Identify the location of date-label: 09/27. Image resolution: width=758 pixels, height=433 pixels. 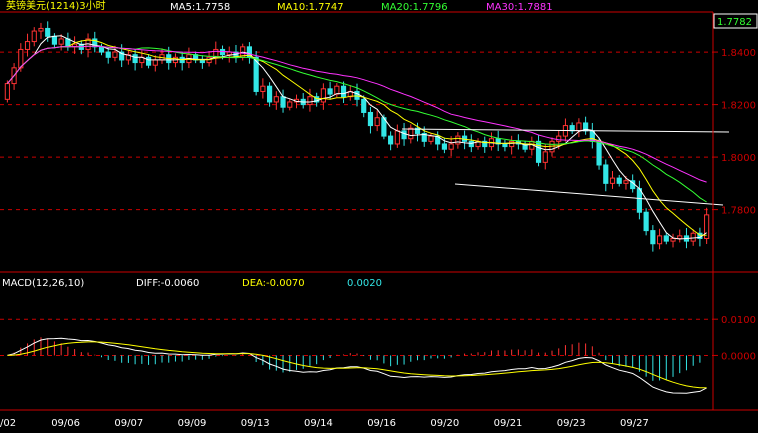
(634, 423).